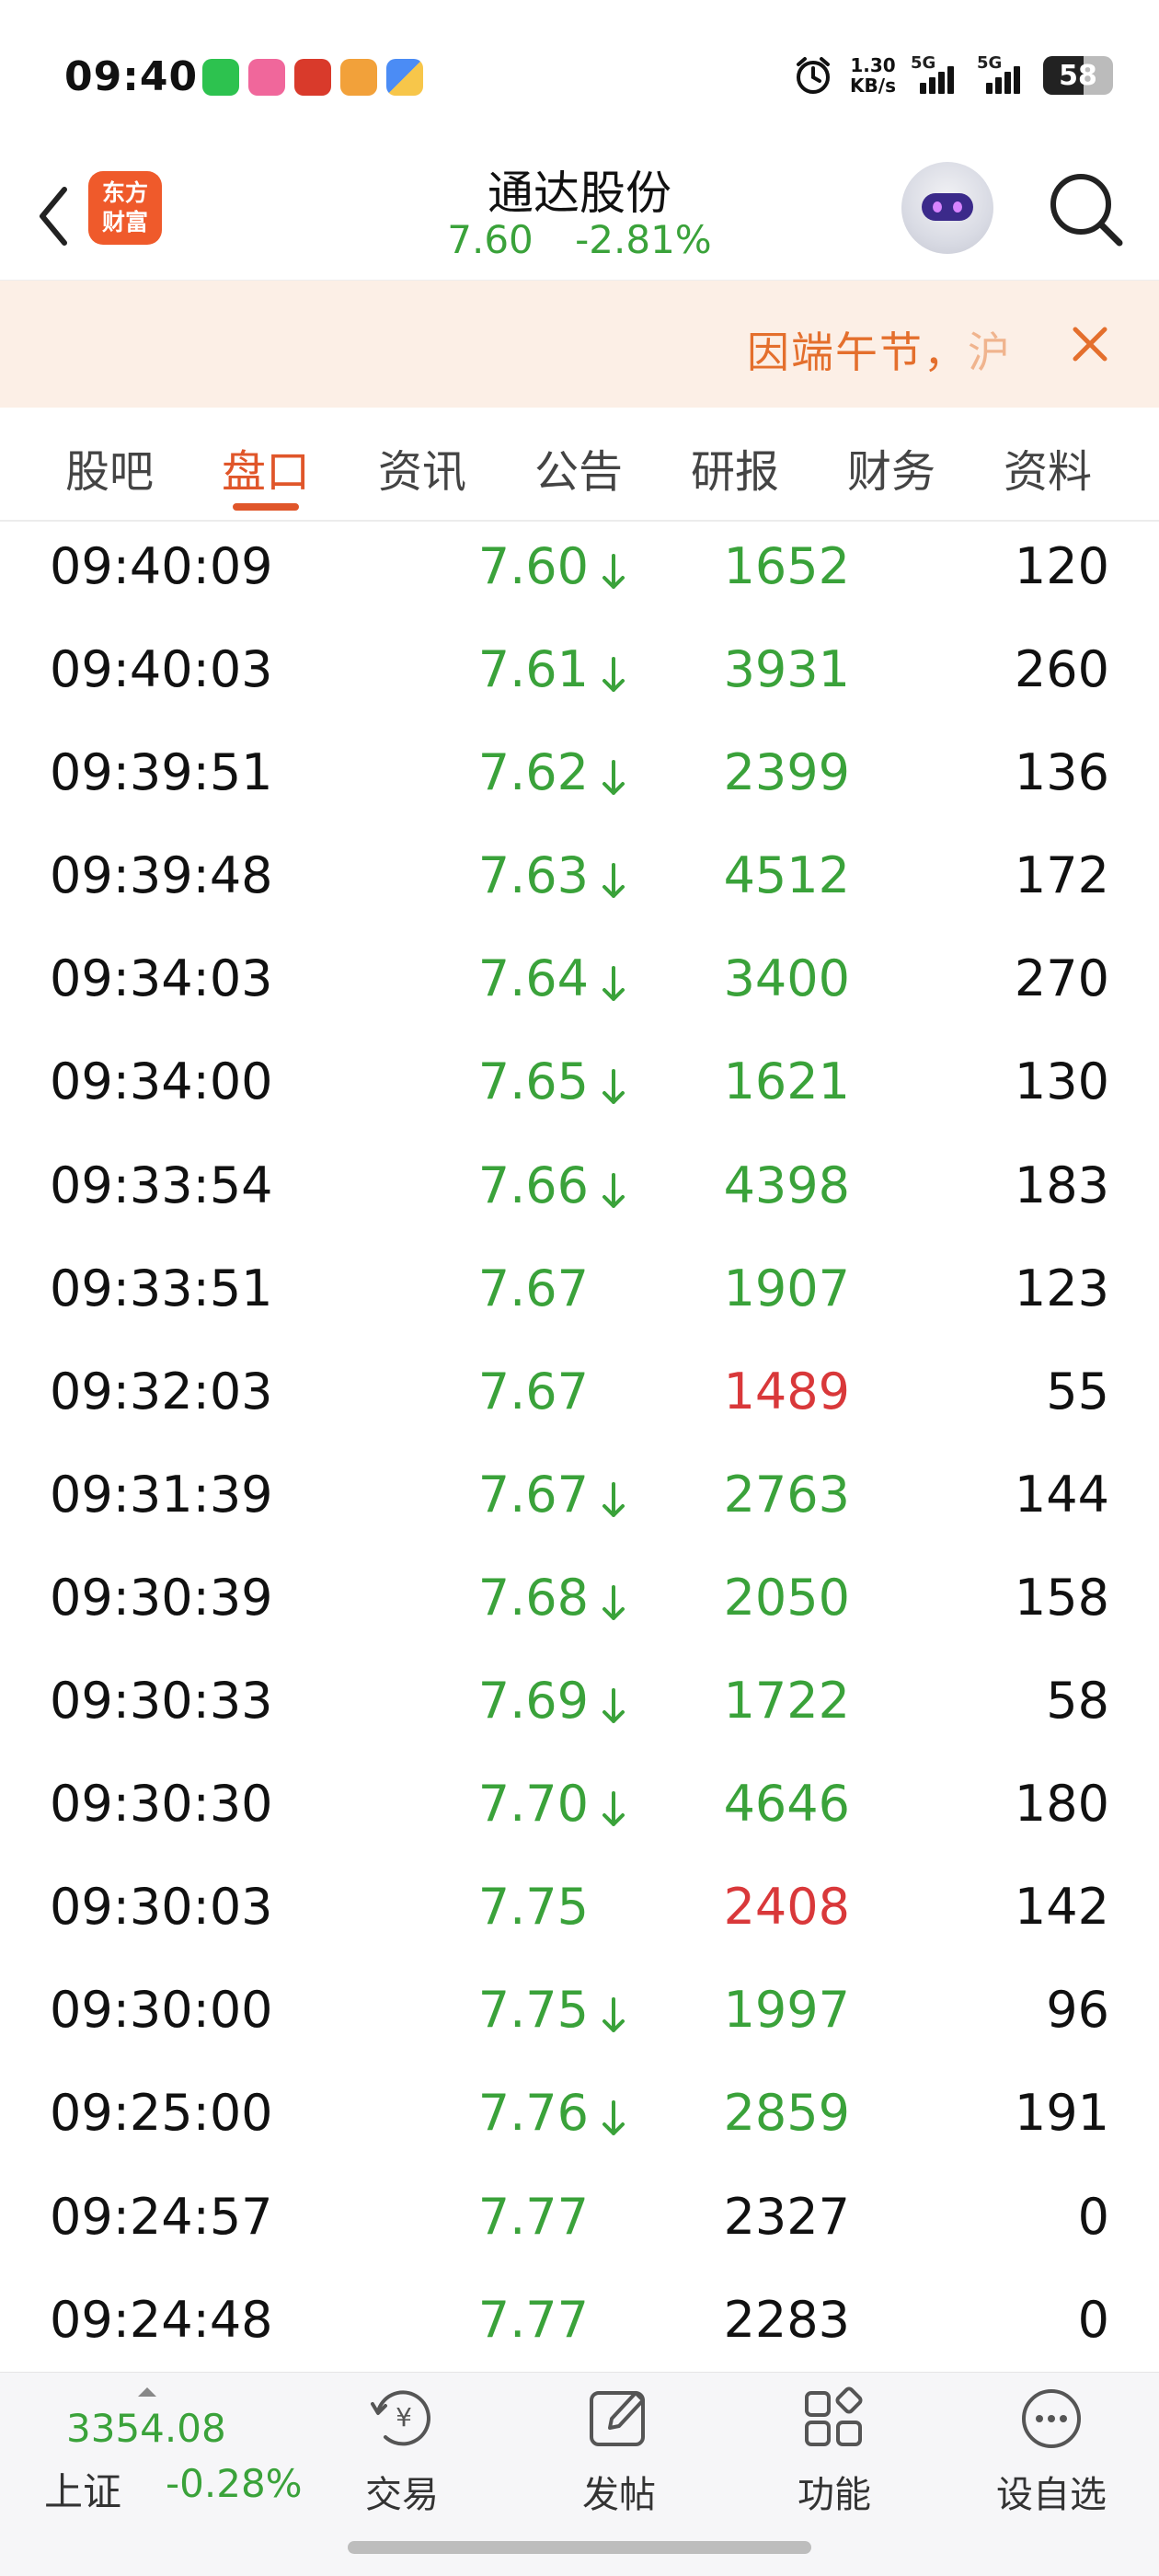 This screenshot has height=2576, width=1159. What do you see at coordinates (1061, 566) in the screenshot?
I see `tick-count: 120` at bounding box center [1061, 566].